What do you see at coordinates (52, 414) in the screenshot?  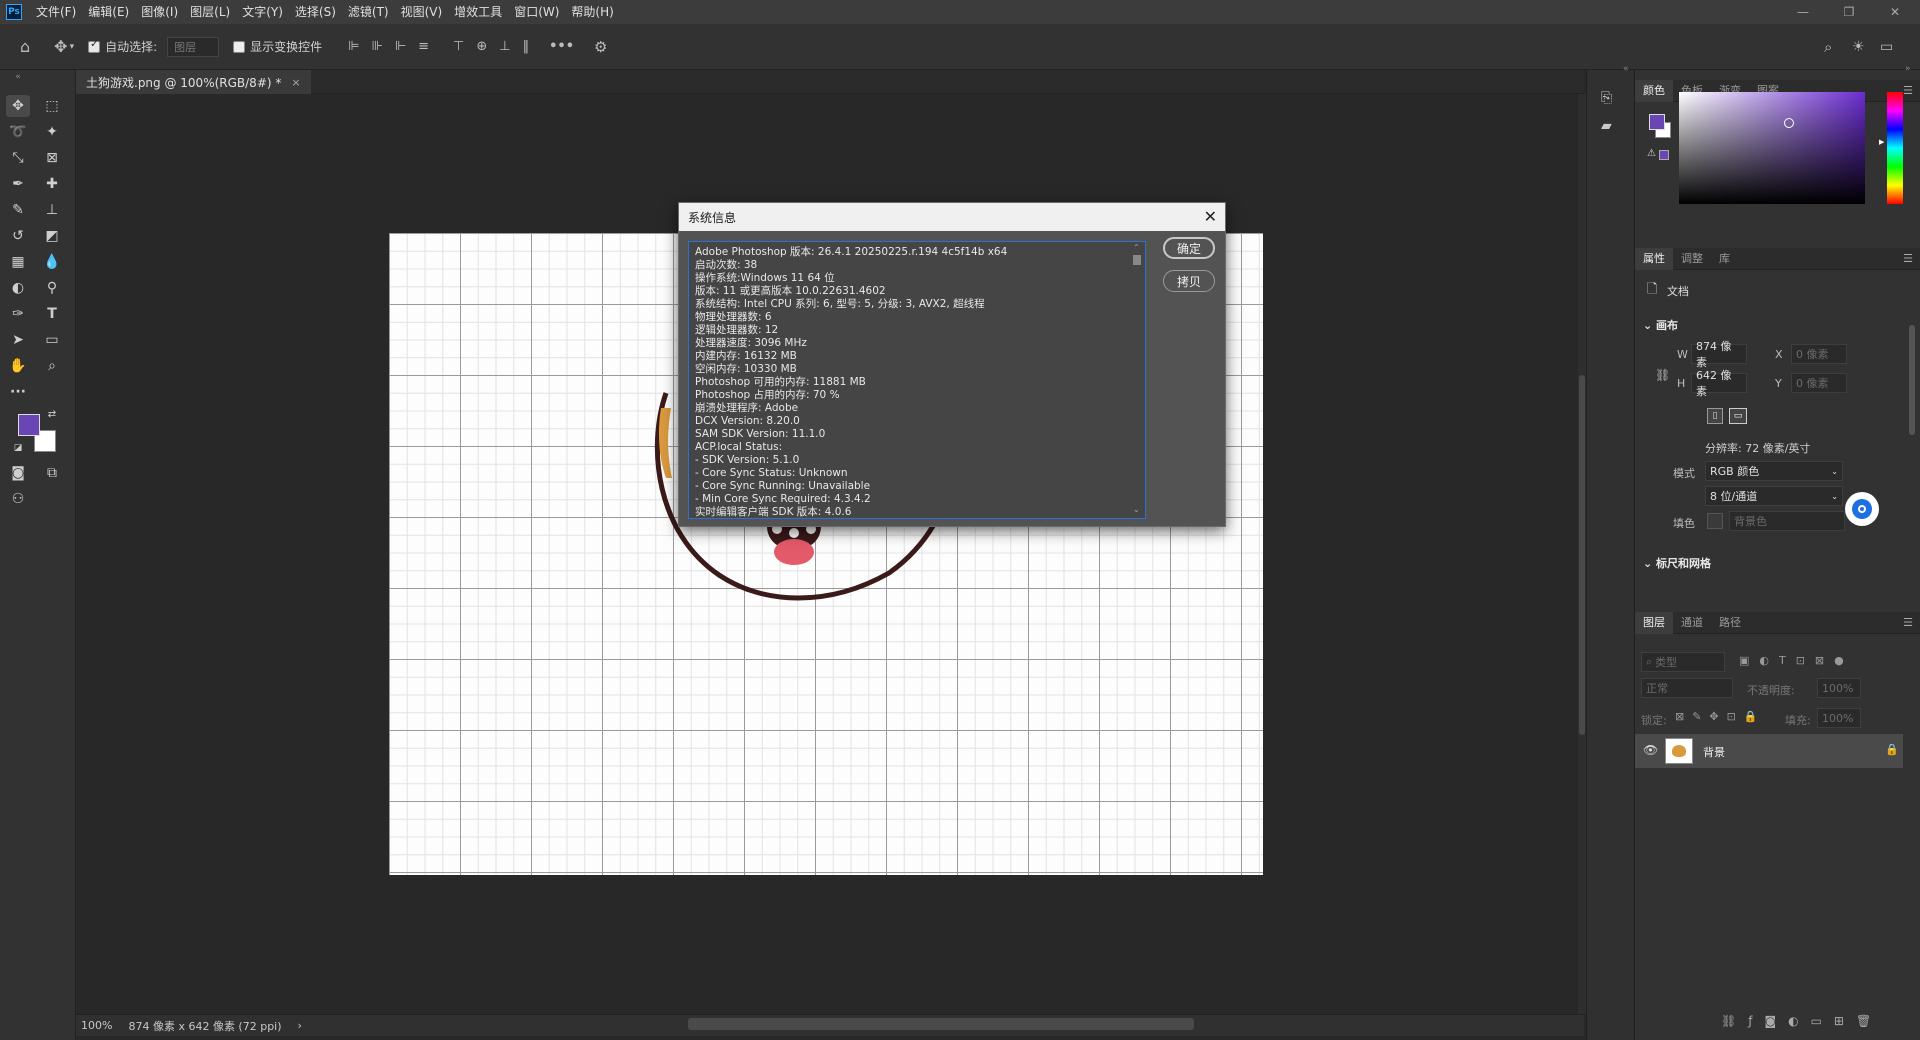 I see `swap-colors-icon: ⇄` at bounding box center [52, 414].